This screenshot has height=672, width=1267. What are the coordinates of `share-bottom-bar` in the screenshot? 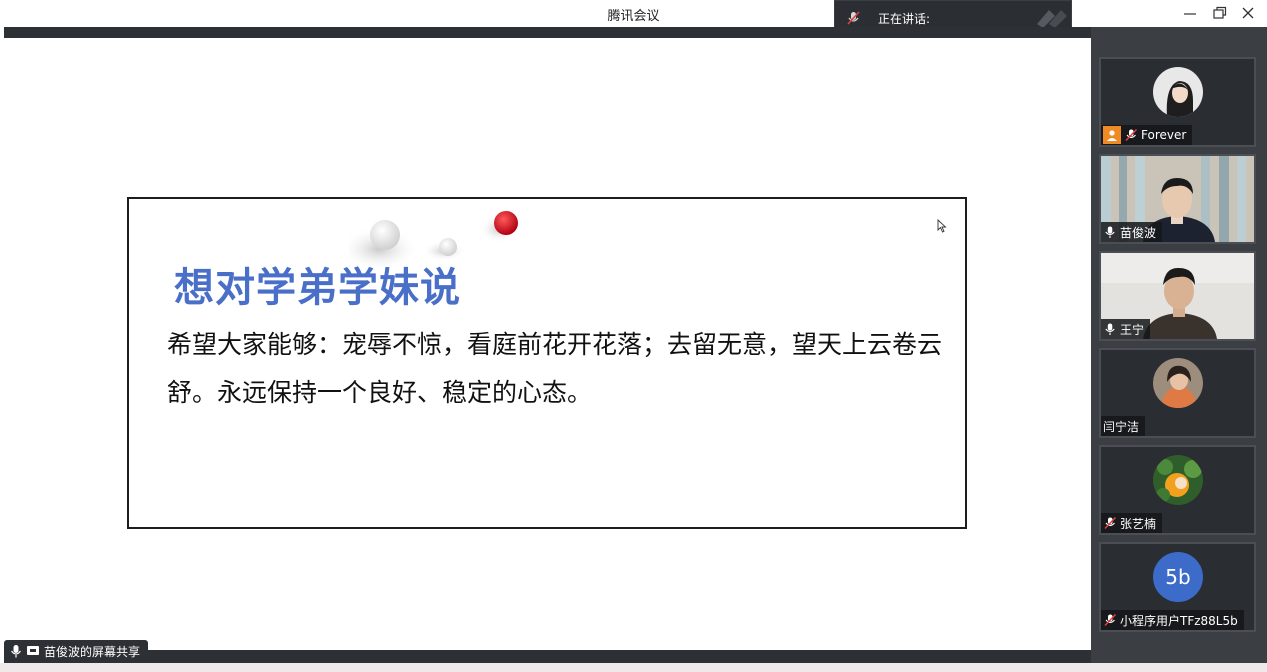 It's located at (547, 656).